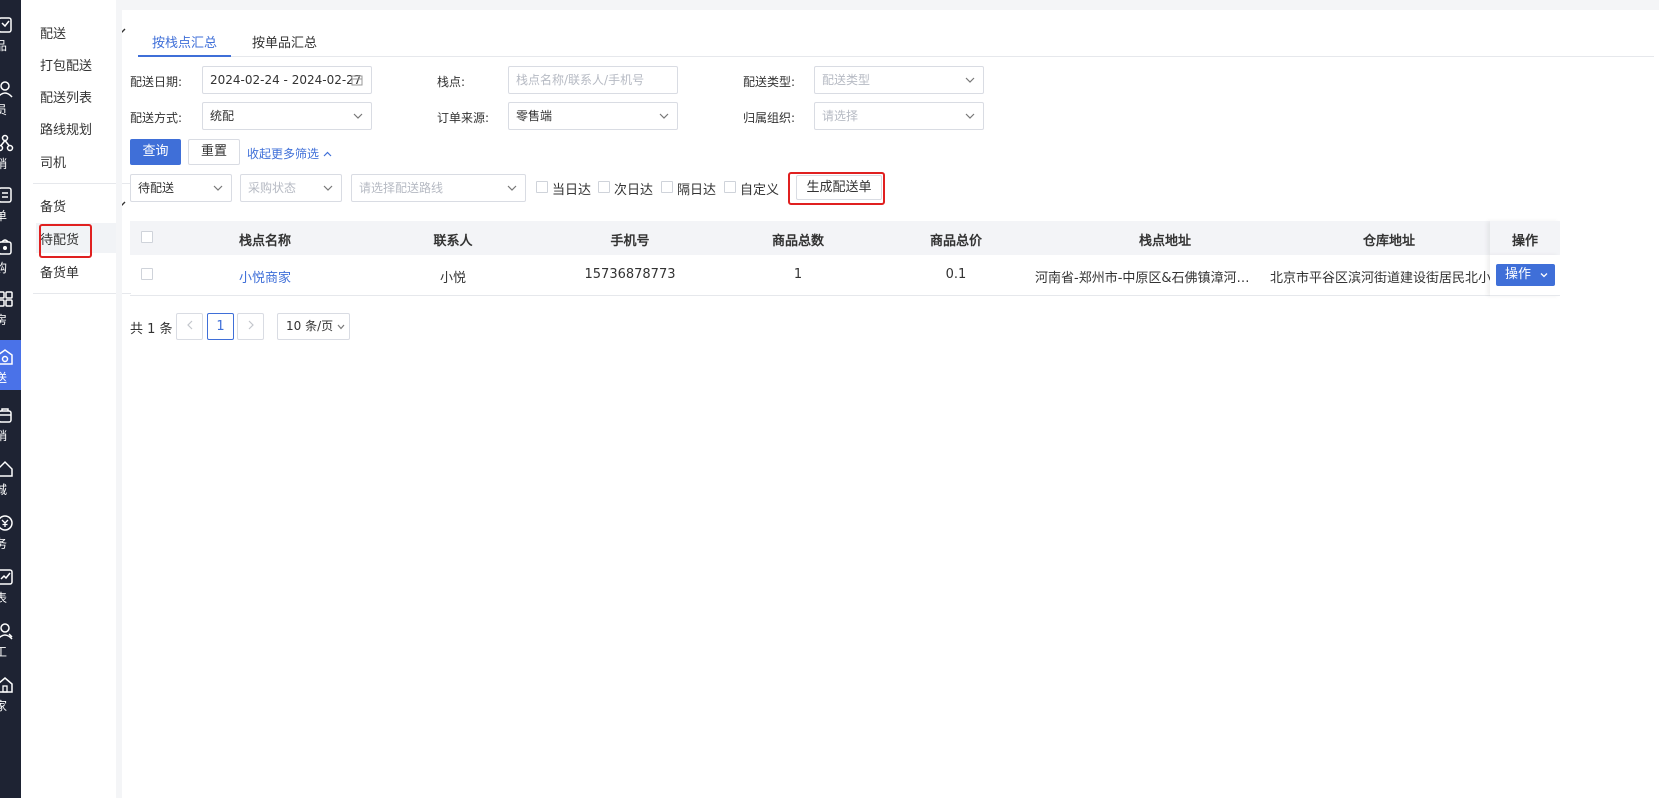 The height and width of the screenshot is (798, 1659). Describe the element at coordinates (59, 271) in the screenshot. I see `submenu-item-stock-list: 备货单` at that location.